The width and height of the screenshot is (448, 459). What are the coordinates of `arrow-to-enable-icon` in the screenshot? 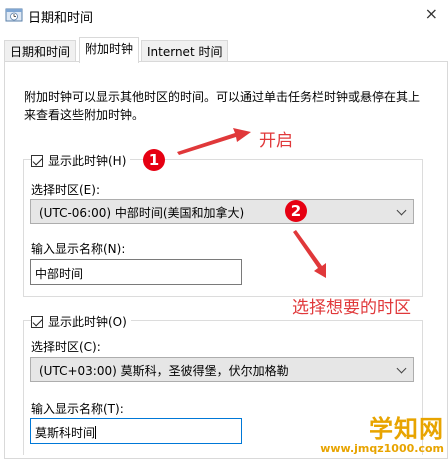 It's located at (214, 141).